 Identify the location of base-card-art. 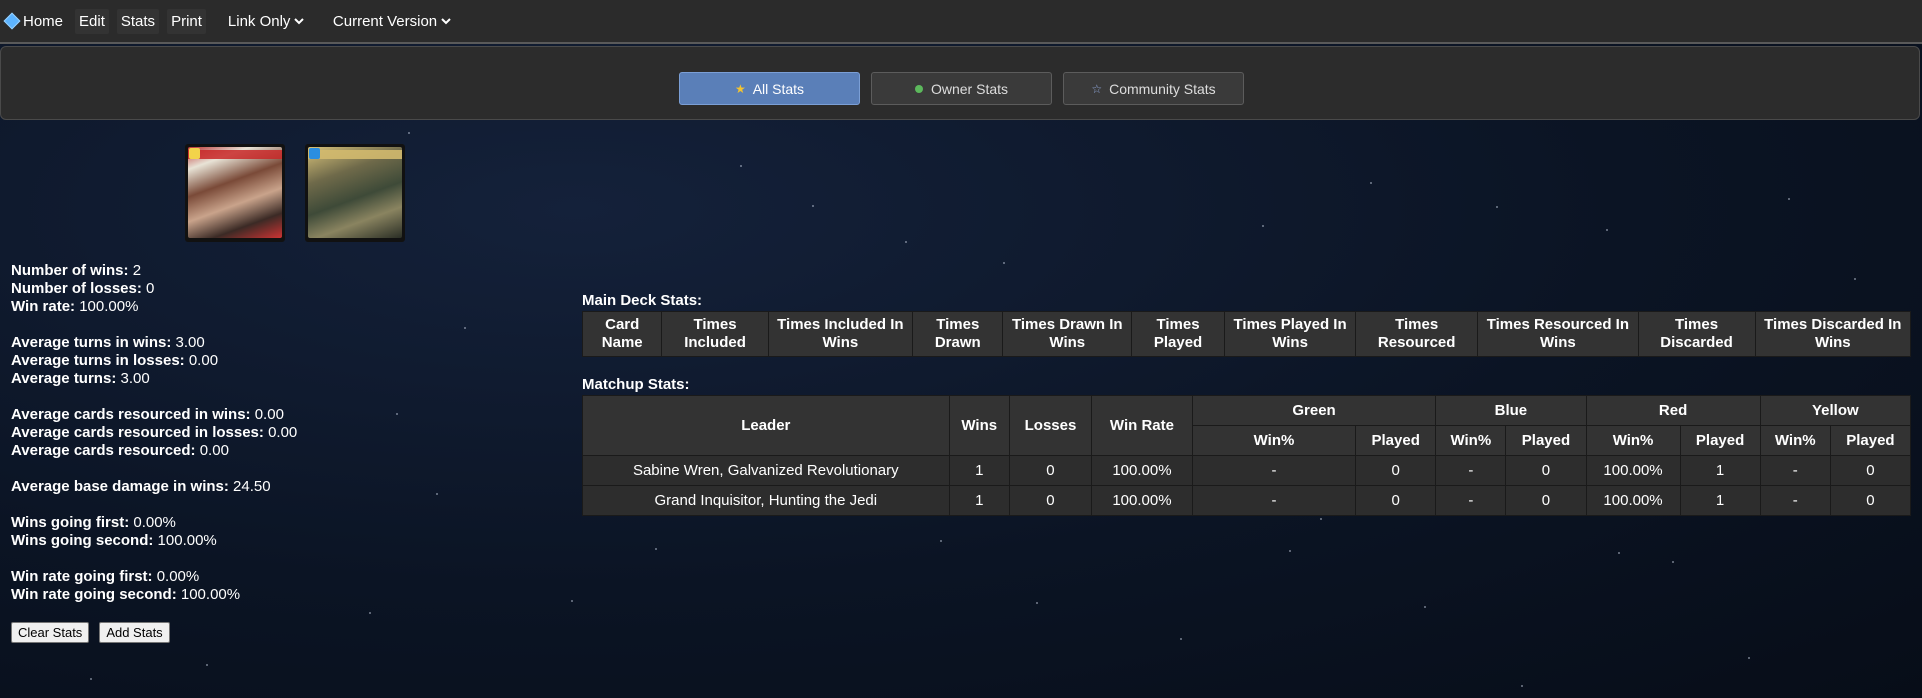
(355, 192).